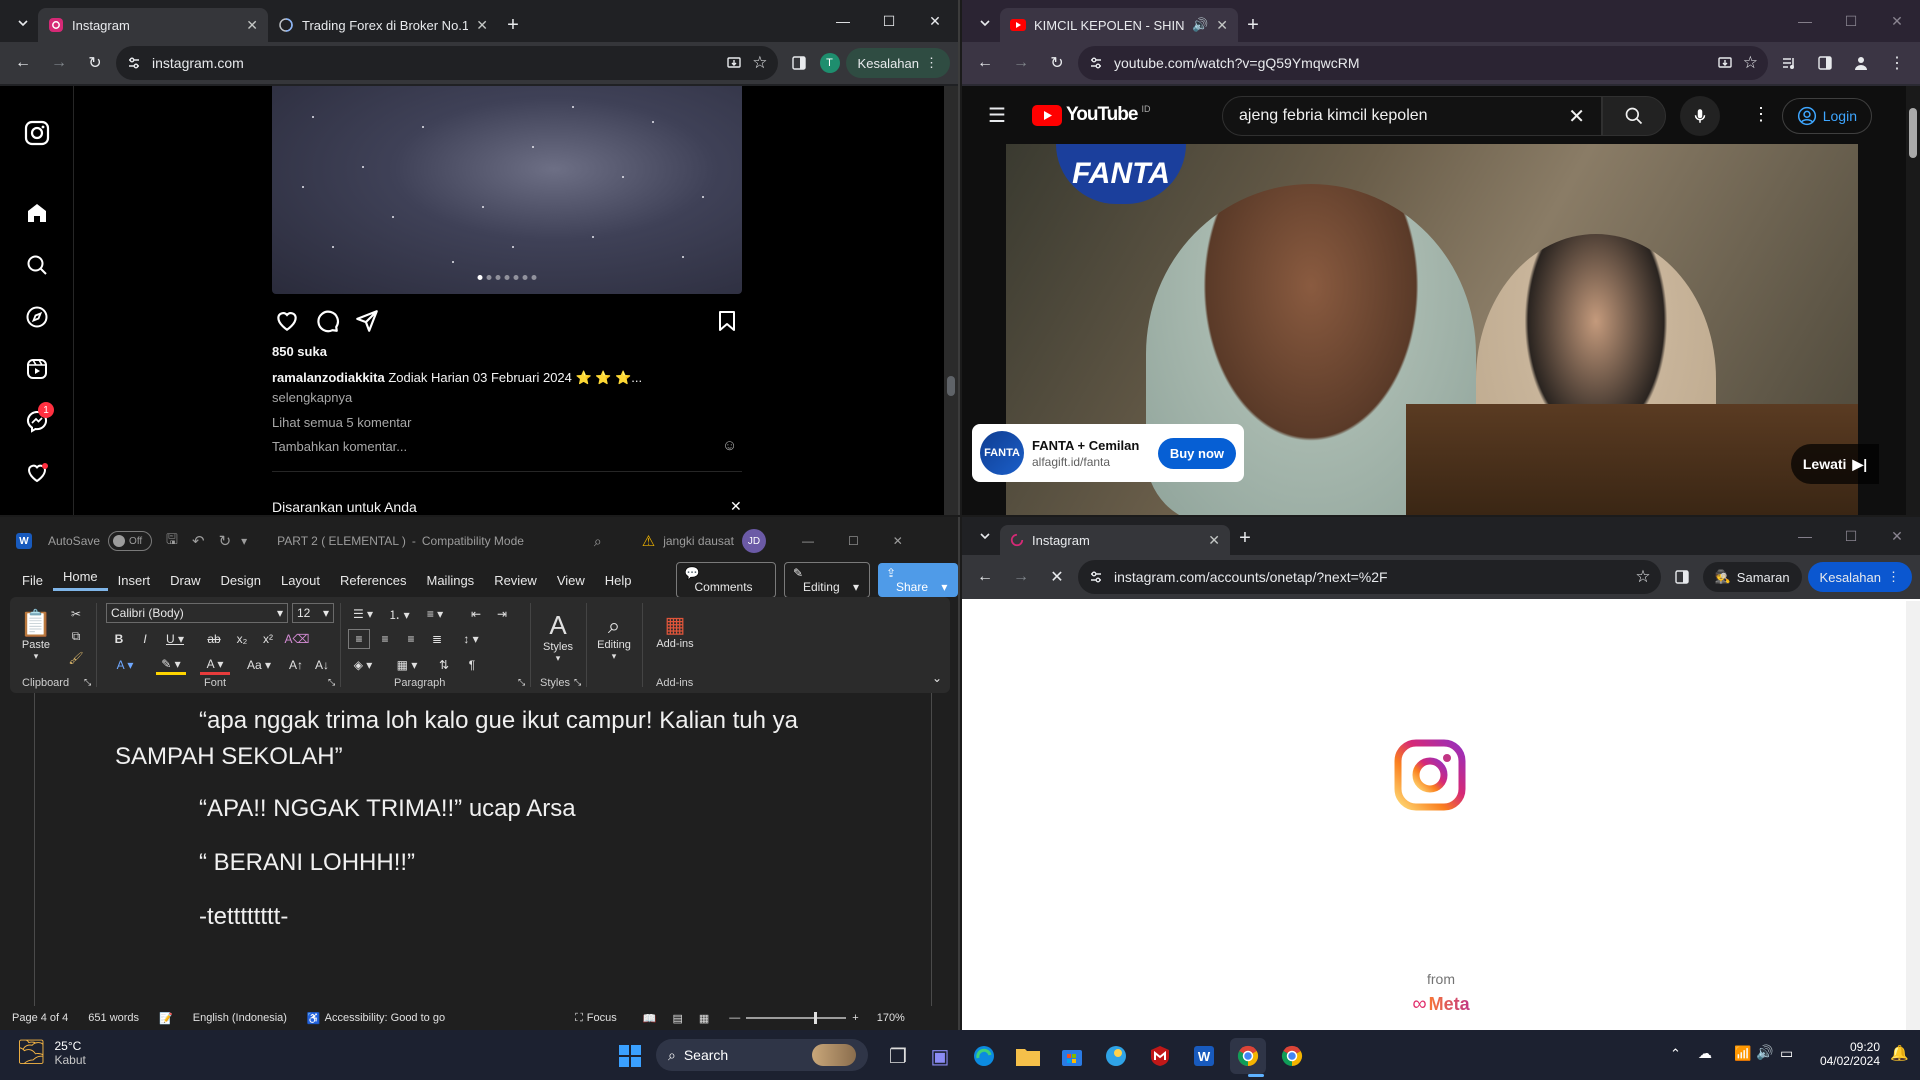 Image resolution: width=1920 pixels, height=1080 pixels. What do you see at coordinates (171, 665) in the screenshot?
I see `highlight-color-icon: ✎ ▾` at bounding box center [171, 665].